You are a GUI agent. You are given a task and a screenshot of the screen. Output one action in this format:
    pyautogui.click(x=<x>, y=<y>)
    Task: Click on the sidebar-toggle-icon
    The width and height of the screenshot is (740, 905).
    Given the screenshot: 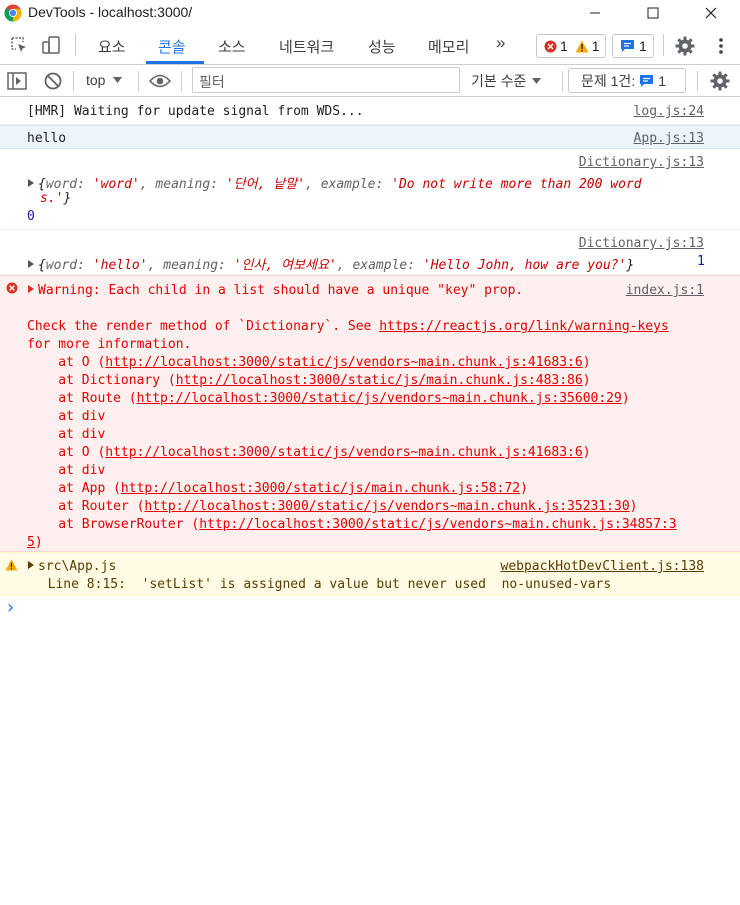 What is the action you would take?
    pyautogui.click(x=17, y=81)
    